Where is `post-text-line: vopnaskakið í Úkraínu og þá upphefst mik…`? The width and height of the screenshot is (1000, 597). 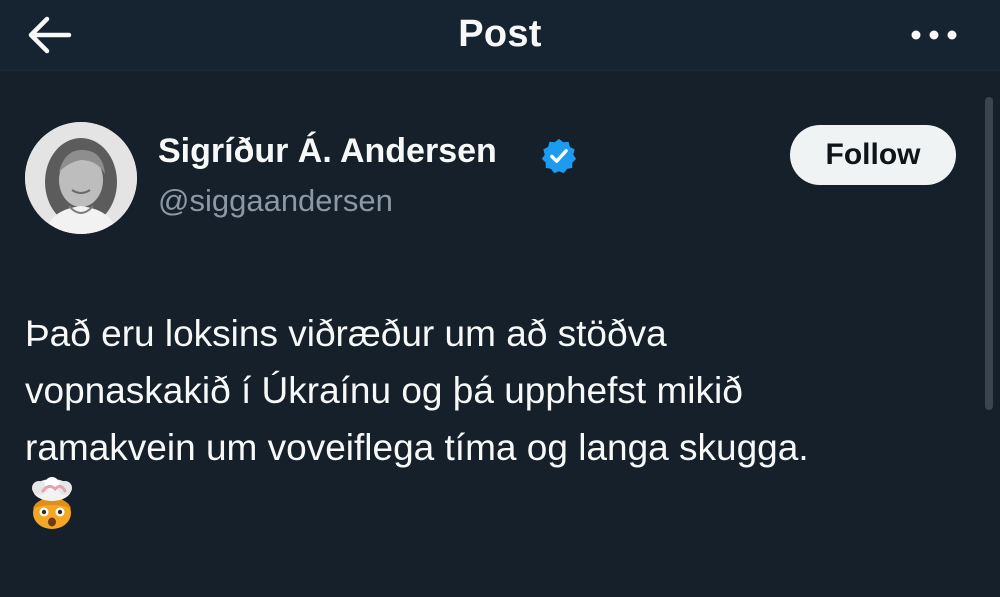 post-text-line: vopnaskakið í Úkraínu og þá upphefst mik… is located at coordinates (384, 390).